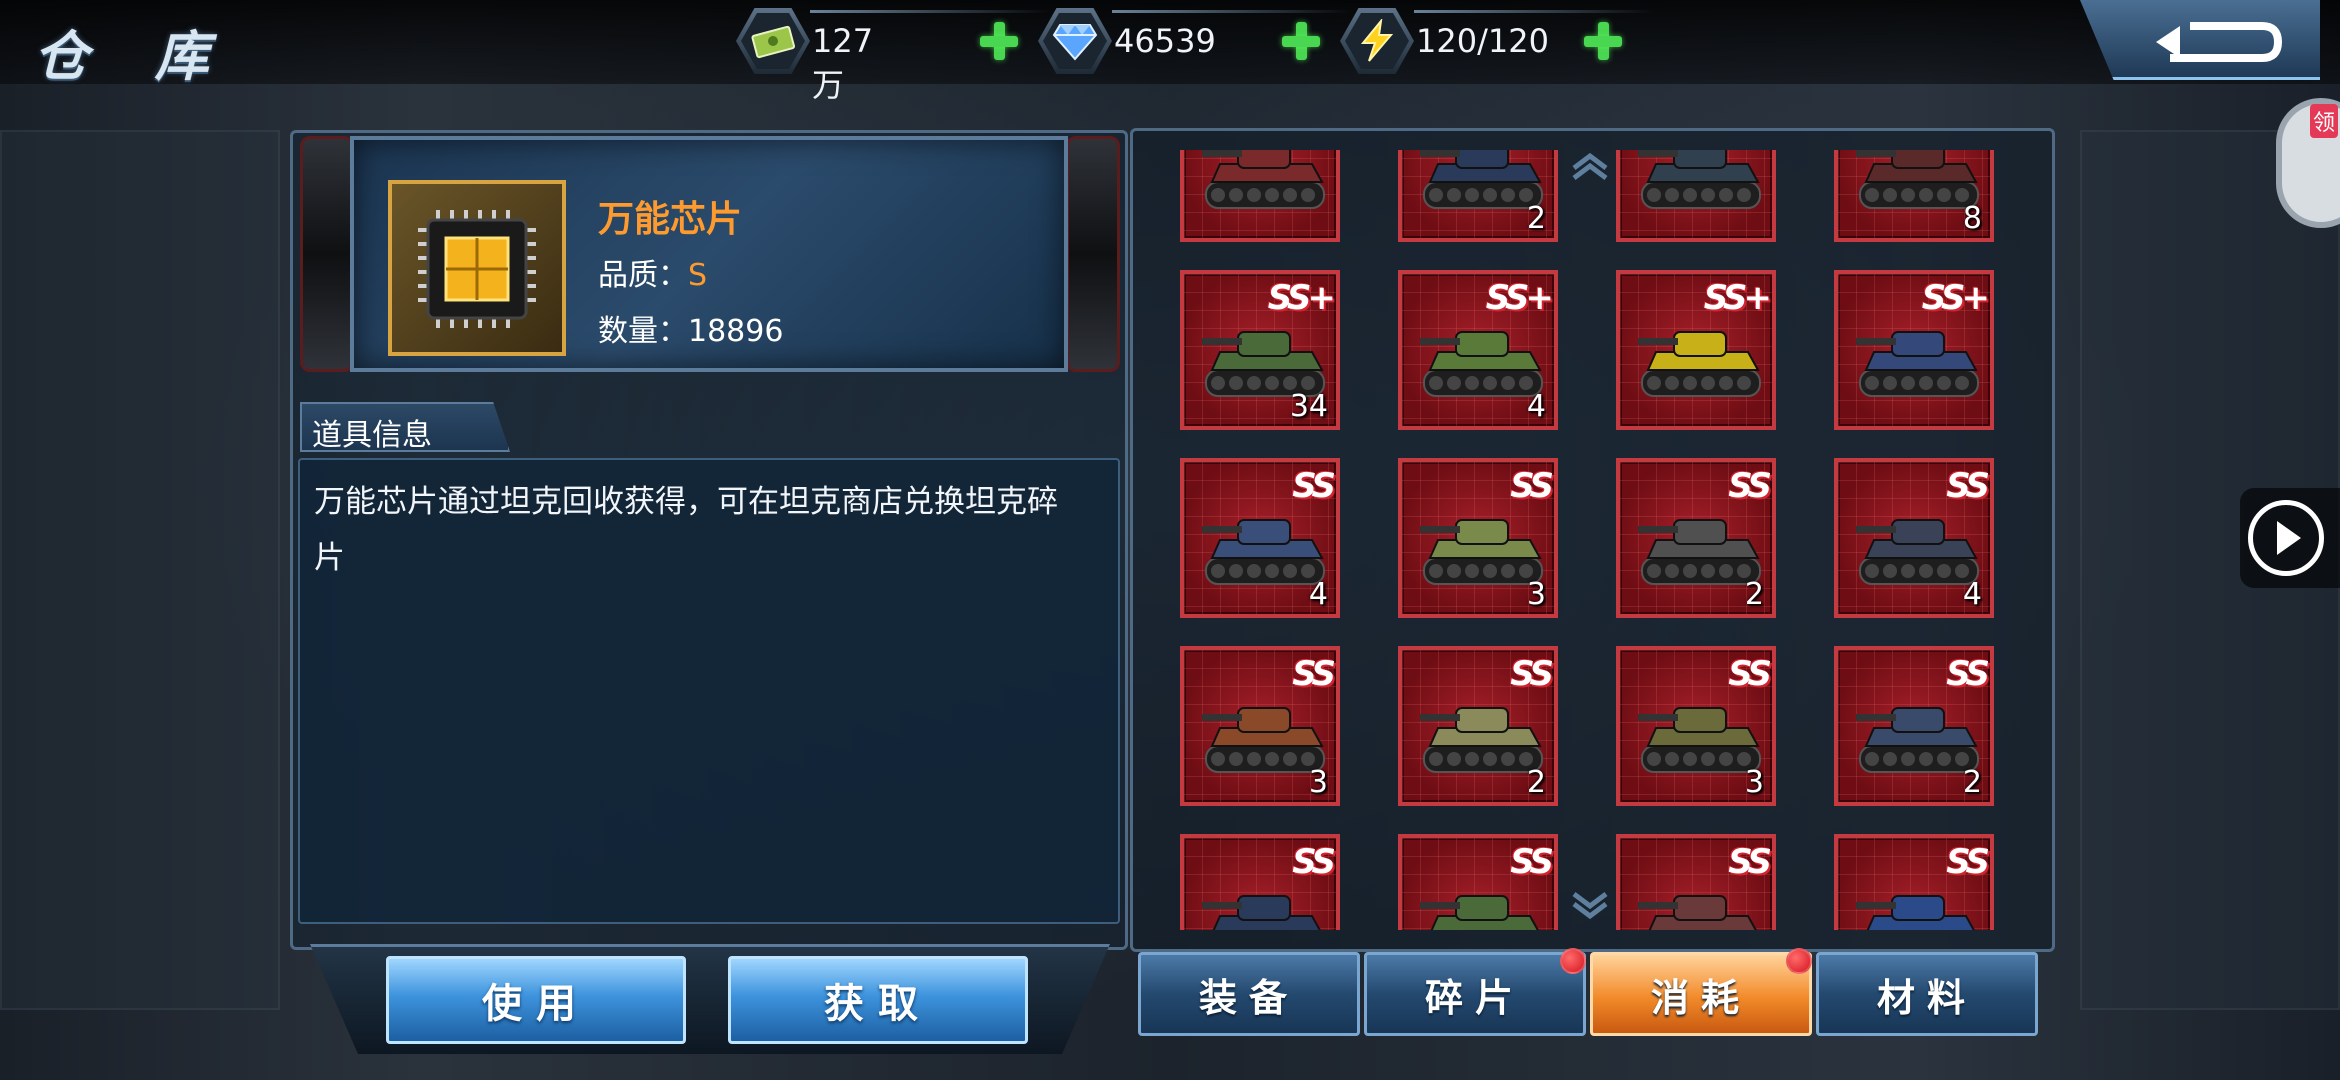 This screenshot has height=1080, width=2340. Describe the element at coordinates (773, 41) in the screenshot. I see `cash-icon` at that location.